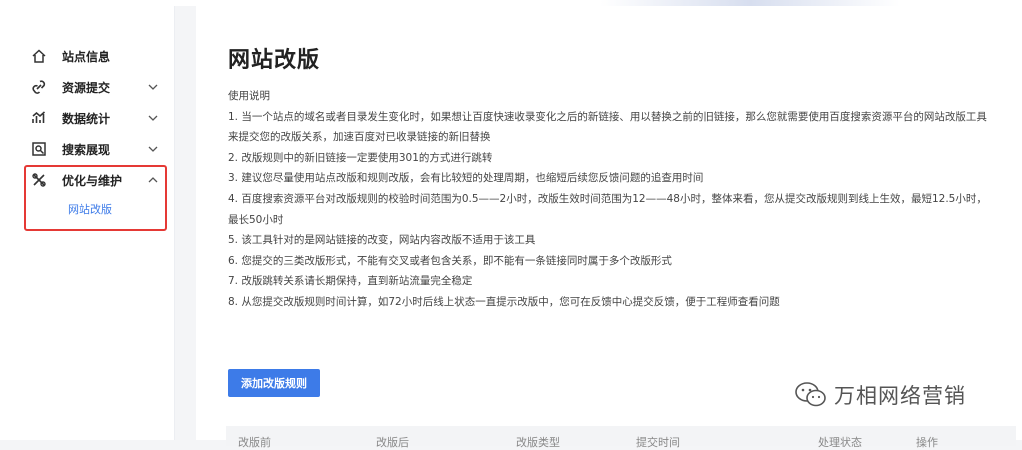 This screenshot has width=1022, height=450. What do you see at coordinates (39, 56) in the screenshot?
I see `home-icon` at bounding box center [39, 56].